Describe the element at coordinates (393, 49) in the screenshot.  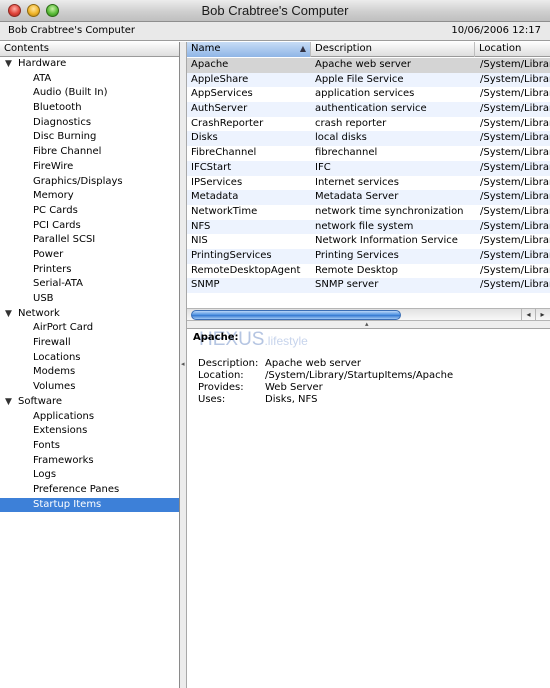
I see `column-header-description: Description` at that location.